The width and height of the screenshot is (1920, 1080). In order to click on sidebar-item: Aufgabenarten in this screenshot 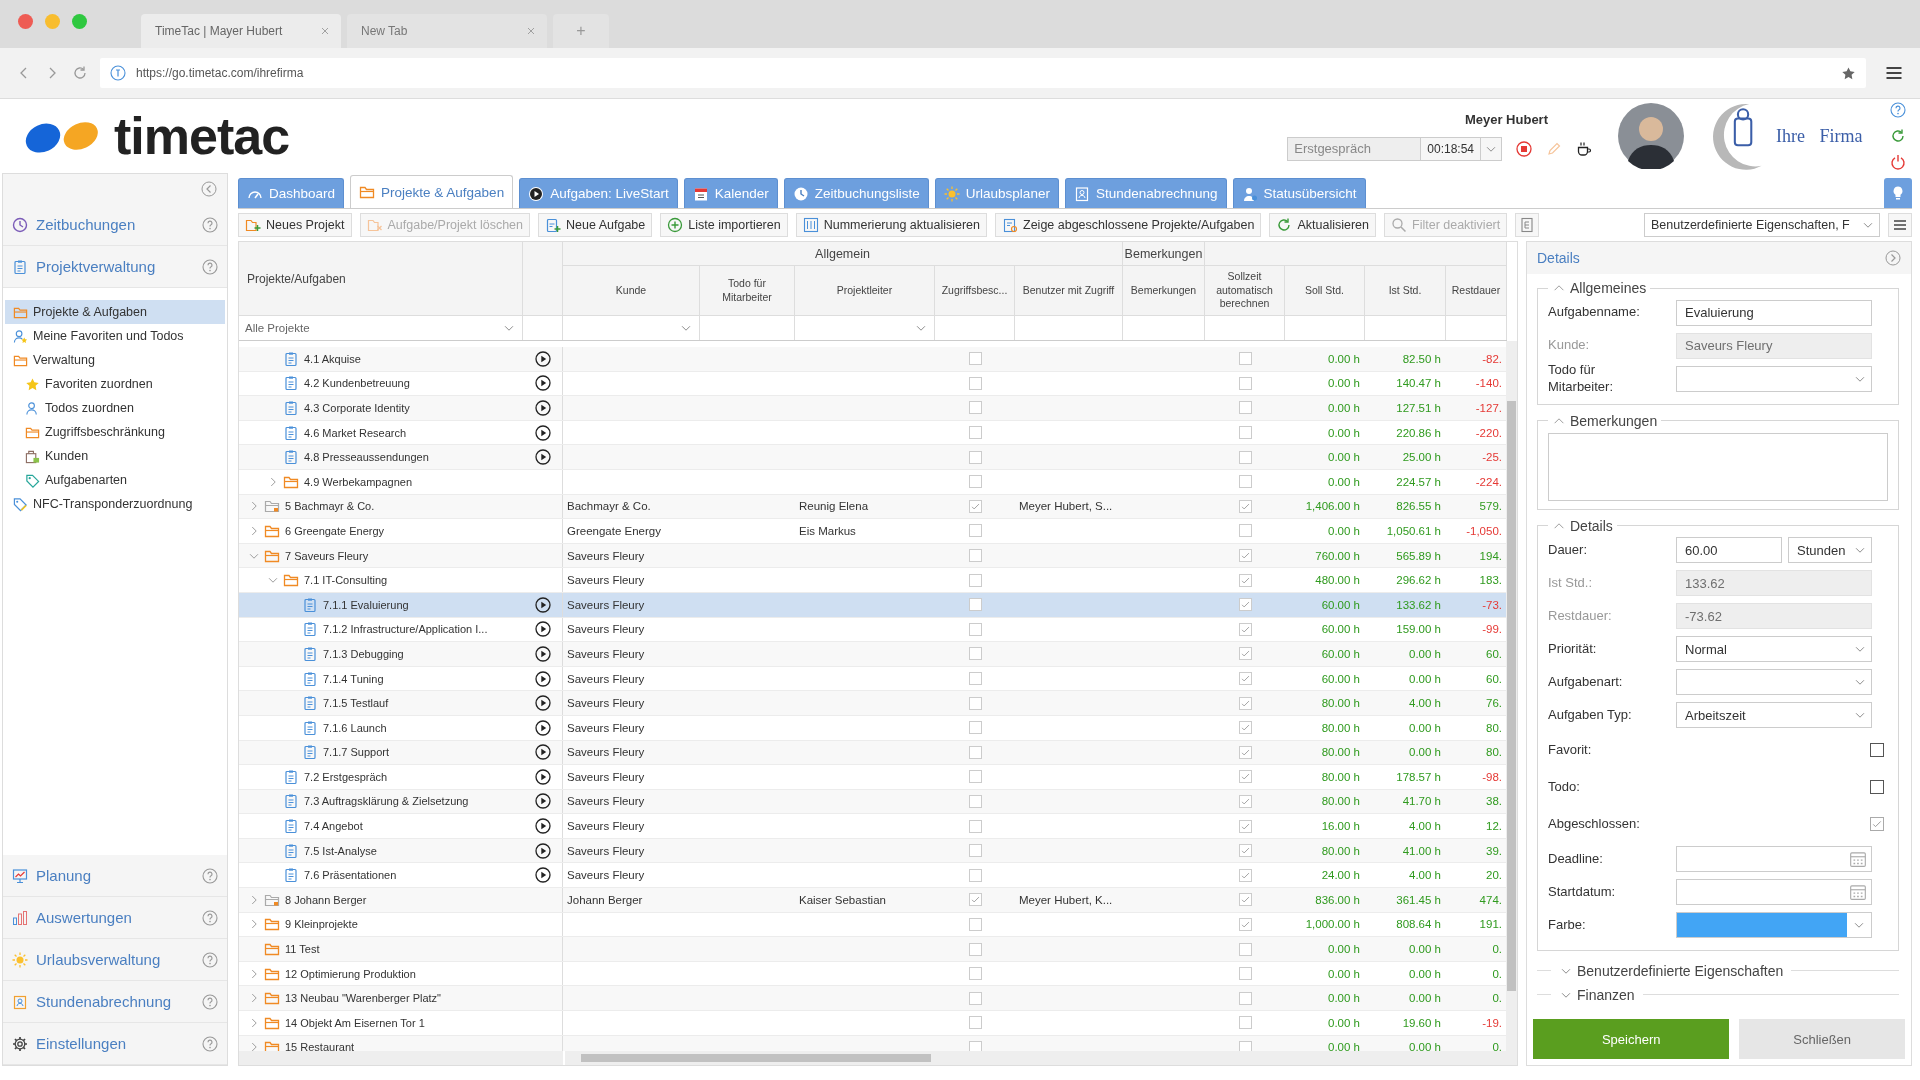, I will do `click(115, 480)`.